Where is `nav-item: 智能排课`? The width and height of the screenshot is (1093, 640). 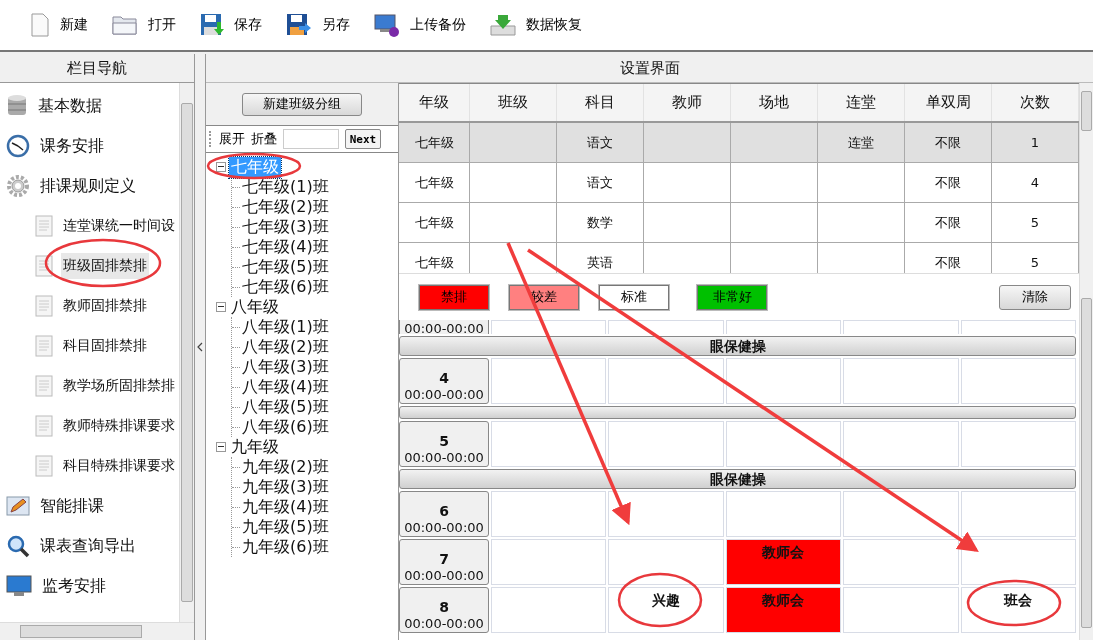 nav-item: 智能排课 is located at coordinates (72, 506).